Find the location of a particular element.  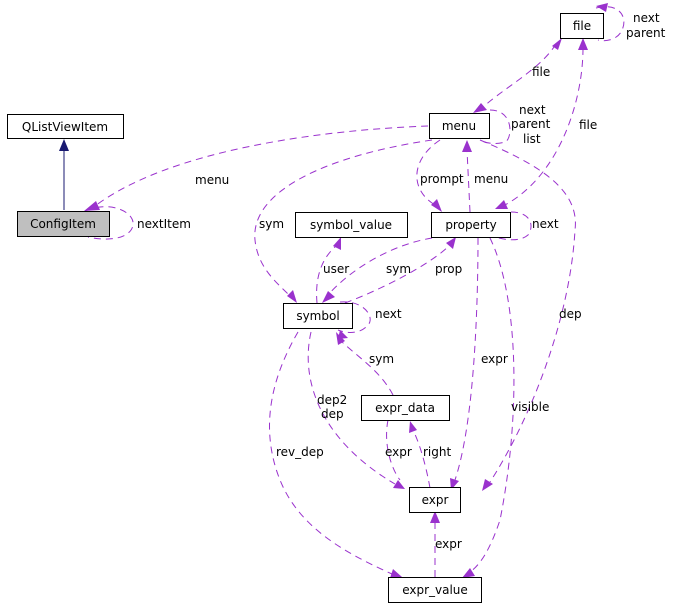

edge-label-visible: visible is located at coordinates (530, 407).